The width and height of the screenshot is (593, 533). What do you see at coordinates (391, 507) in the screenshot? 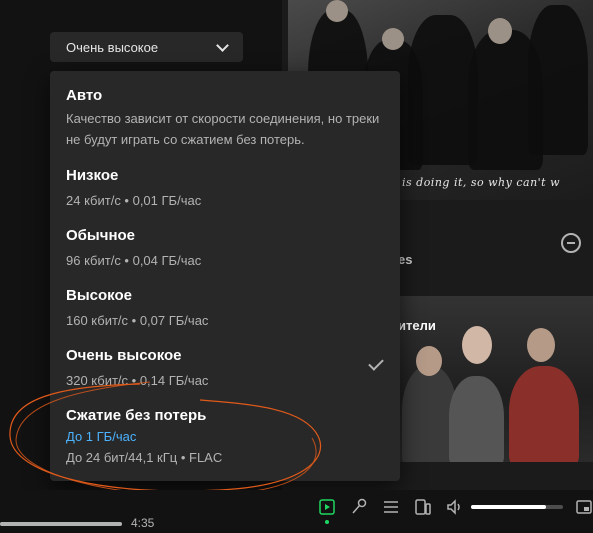
I see `queue-icon` at bounding box center [391, 507].